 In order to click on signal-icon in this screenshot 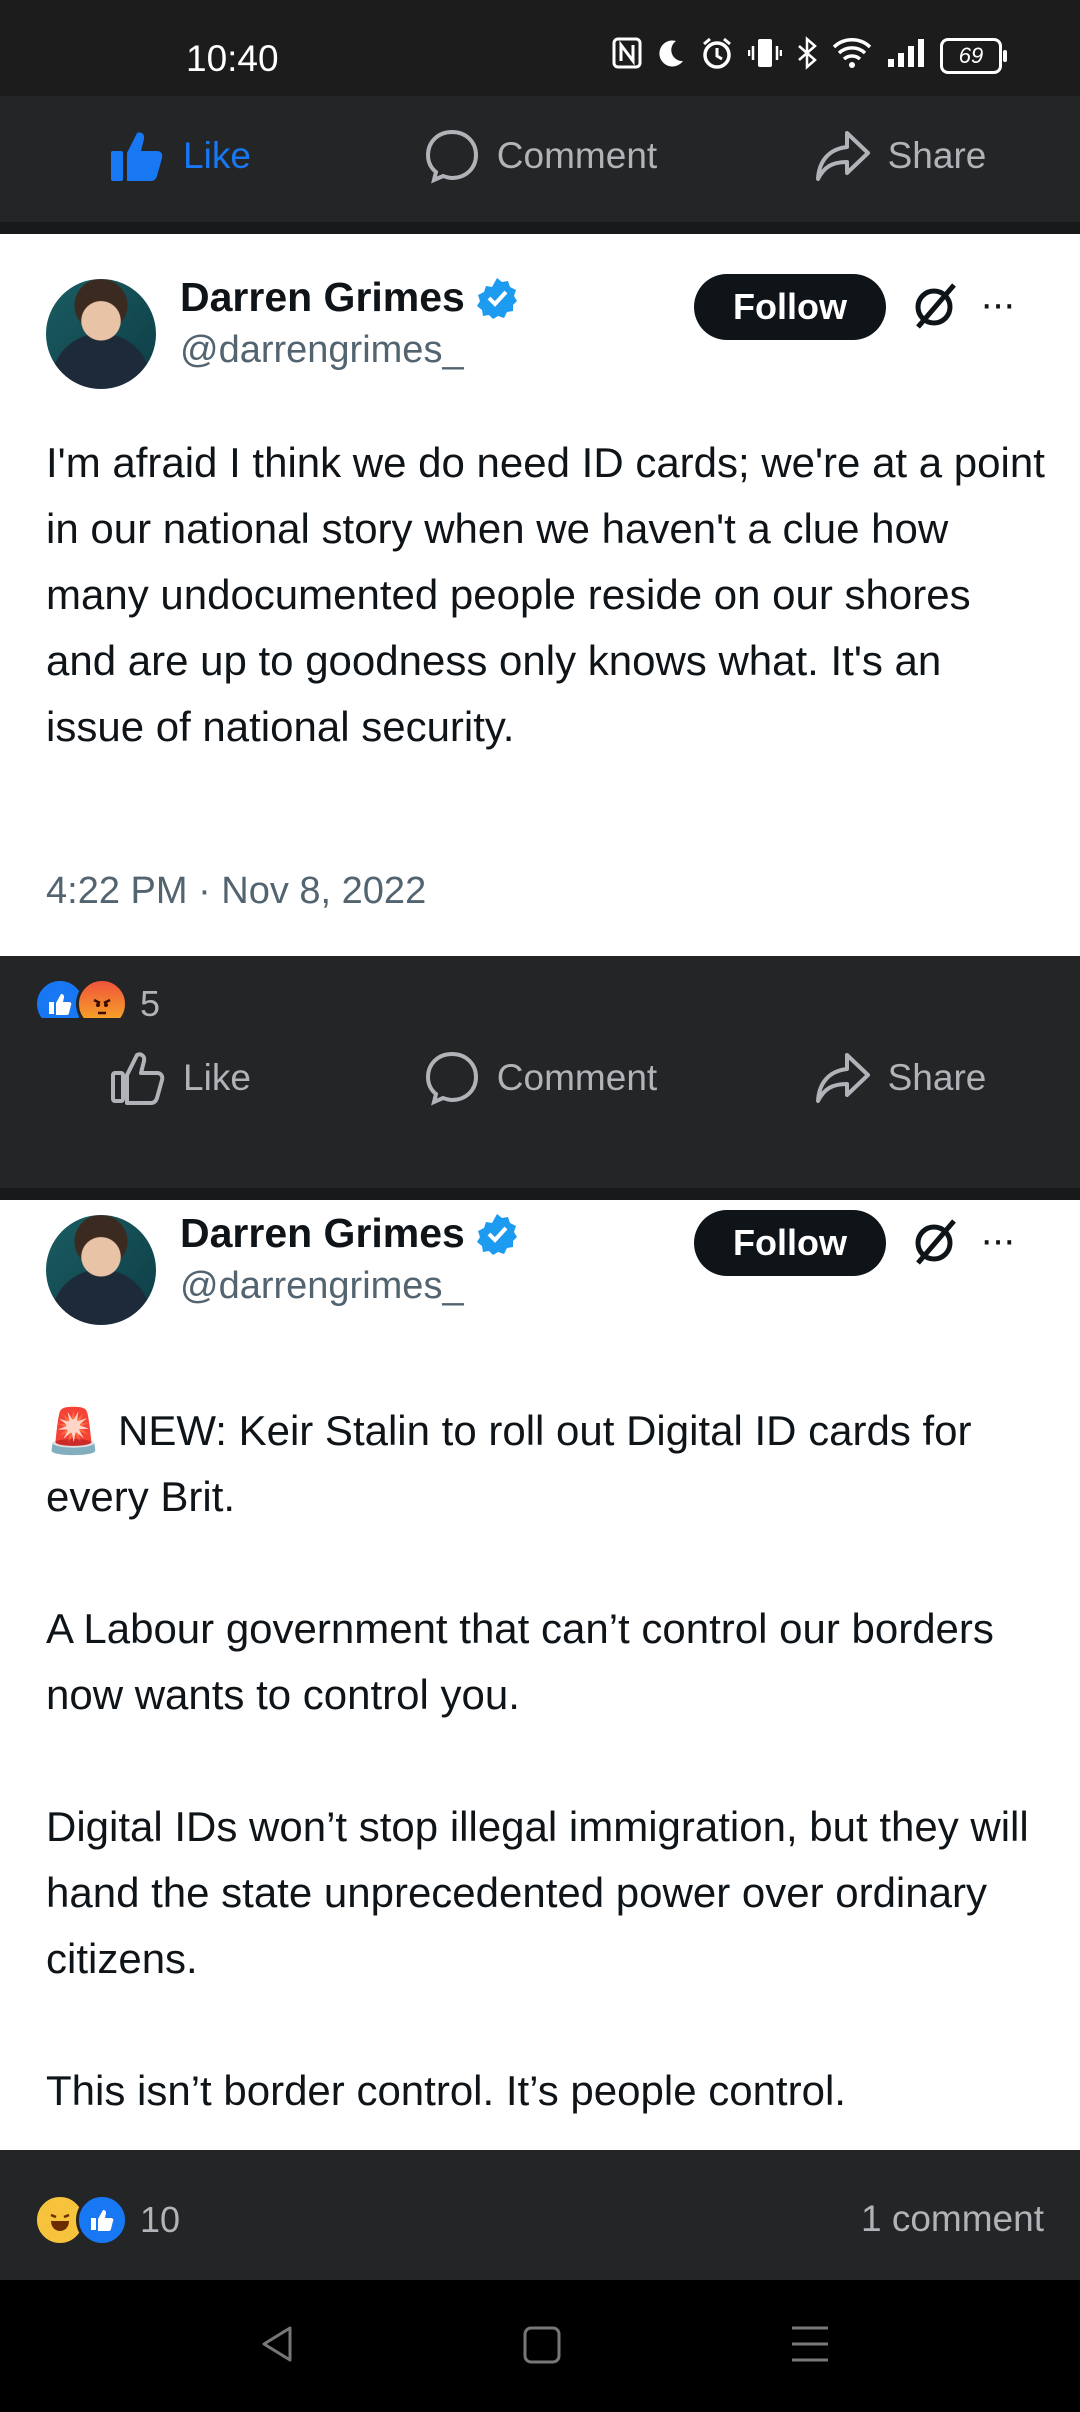, I will do `click(906, 56)`.